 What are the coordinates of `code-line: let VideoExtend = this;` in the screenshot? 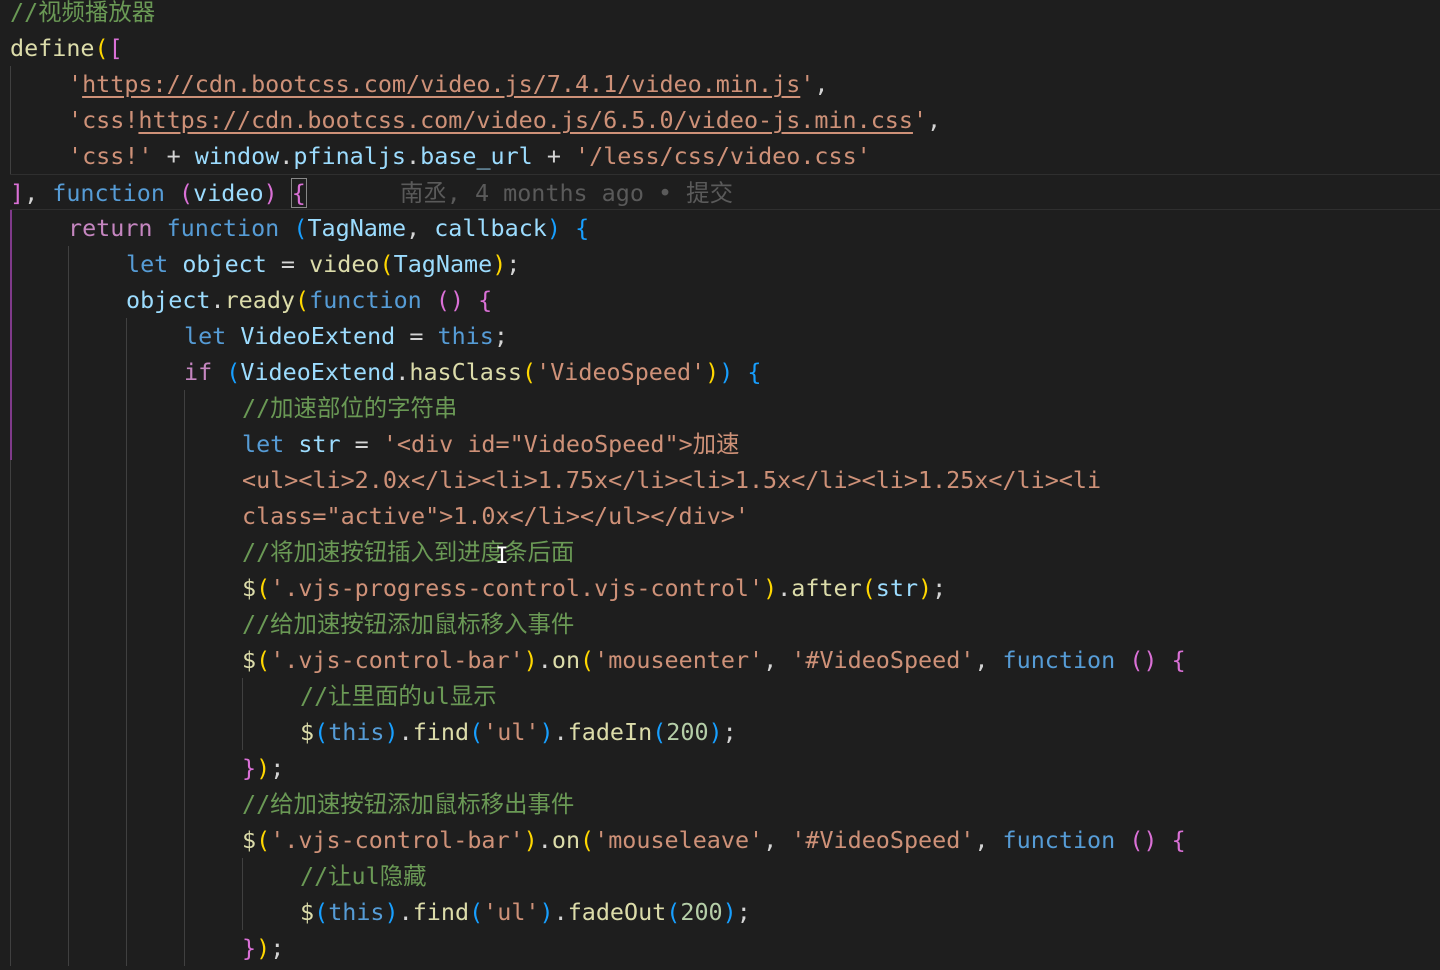 It's located at (725, 336).